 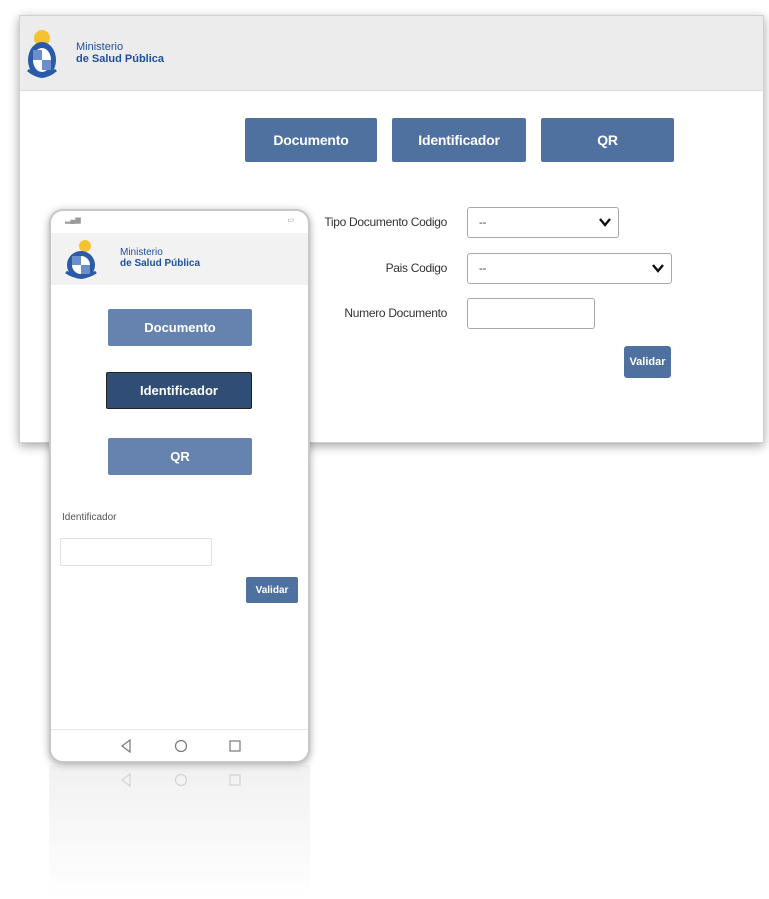 What do you see at coordinates (126, 780) in the screenshot?
I see `back-icon-reflection` at bounding box center [126, 780].